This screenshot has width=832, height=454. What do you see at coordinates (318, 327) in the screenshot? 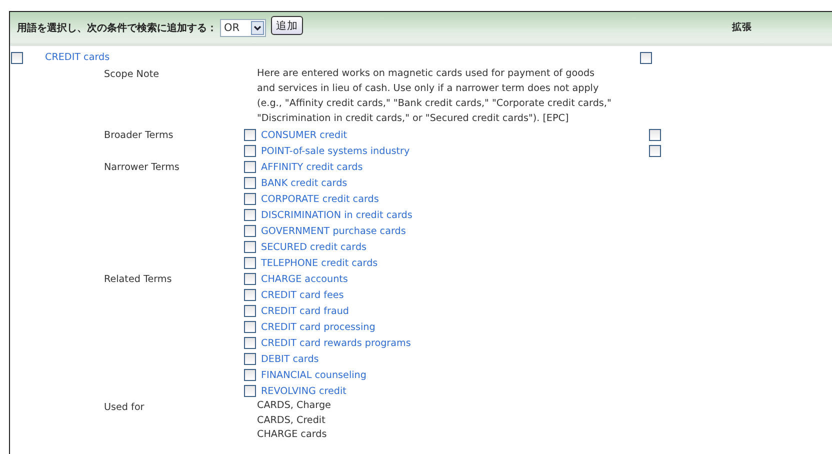
I see `term-link: CREDIT card processing` at bounding box center [318, 327].